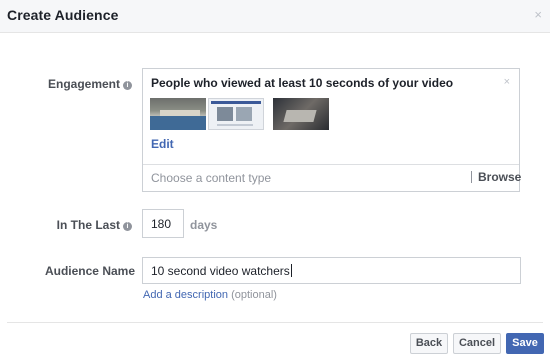 The image size is (550, 359). What do you see at coordinates (235, 125) in the screenshot?
I see `thumbnail-line` at bounding box center [235, 125].